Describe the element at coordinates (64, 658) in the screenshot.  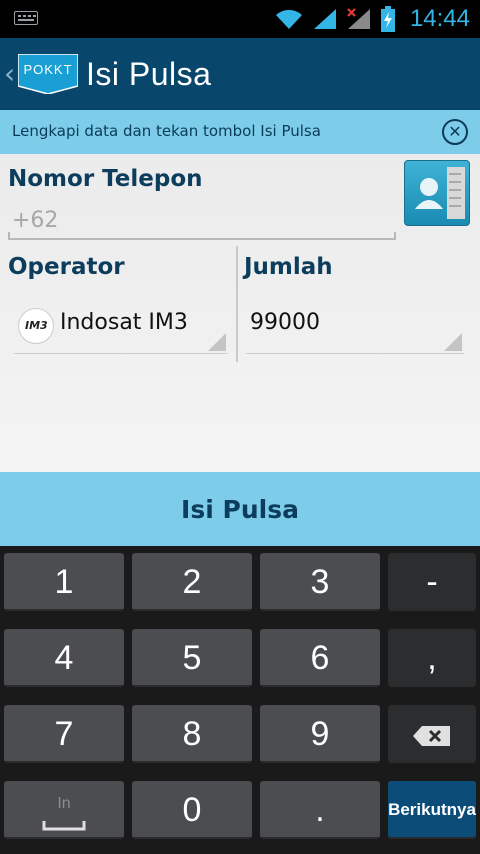
I see `key-4: 4` at that location.